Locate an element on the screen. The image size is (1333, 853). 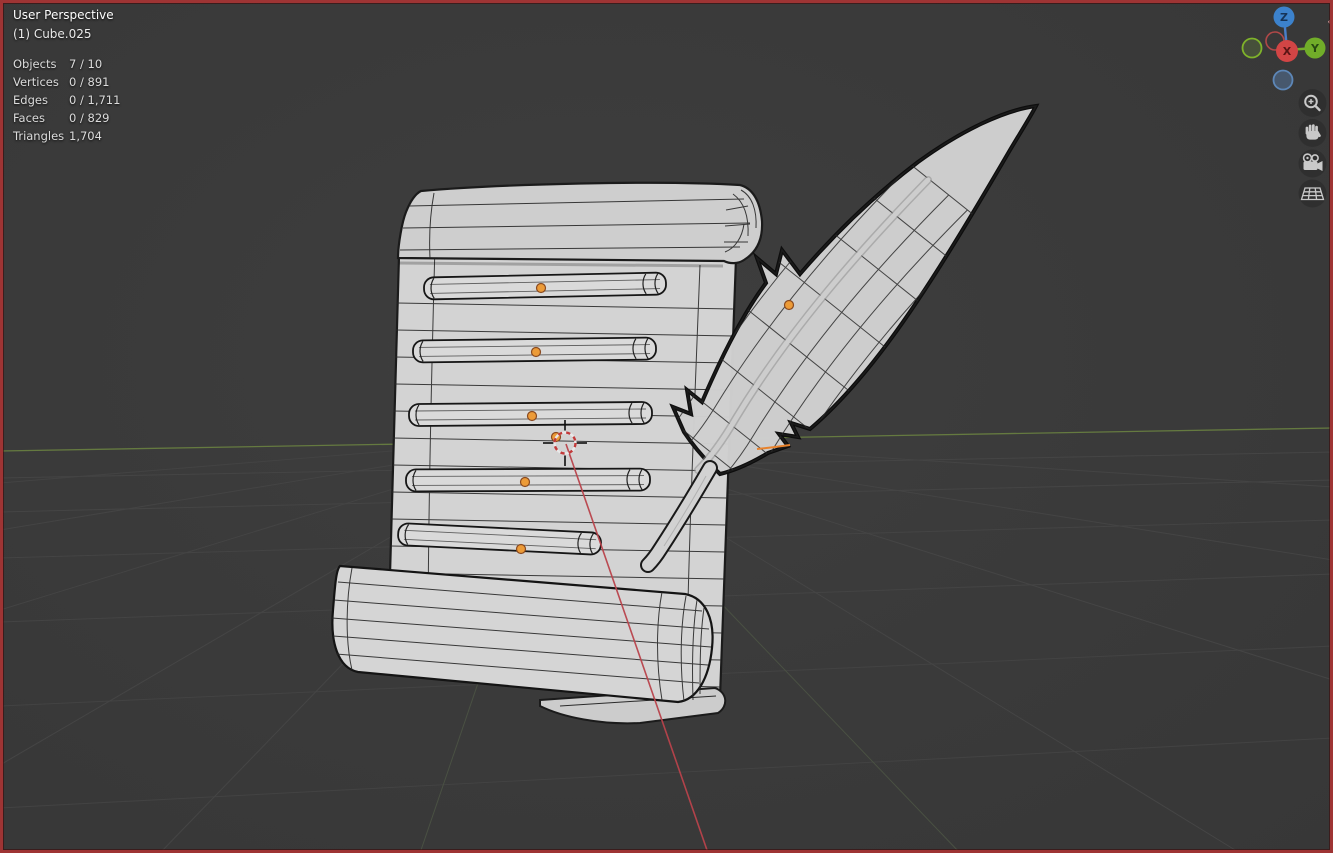
gizmo-axis-y-negative is located at coordinates (1252, 48).